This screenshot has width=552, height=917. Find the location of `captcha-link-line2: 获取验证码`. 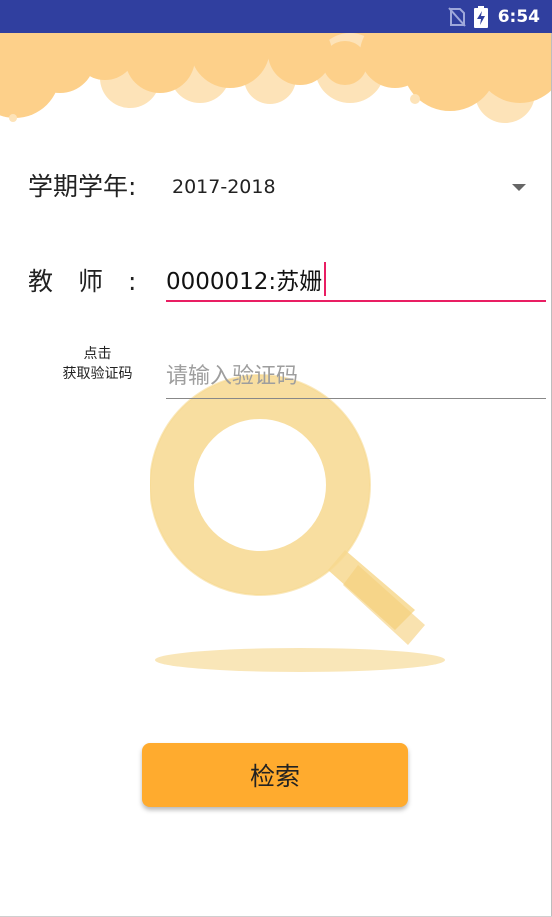

captcha-link-line2: 获取验证码 is located at coordinates (97, 374).